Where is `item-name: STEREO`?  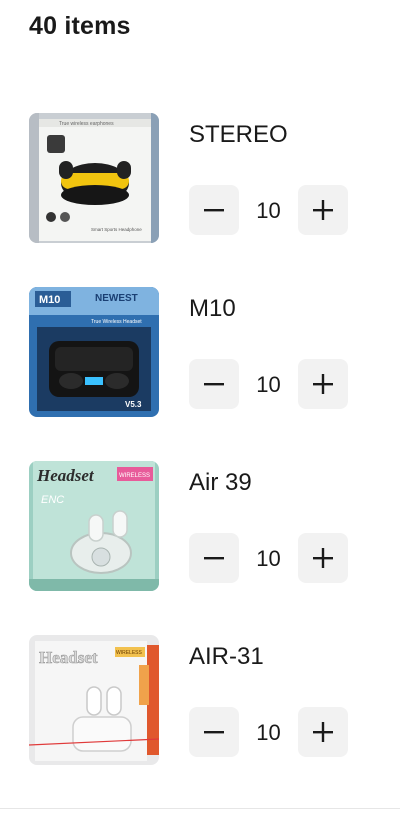 item-name: STEREO is located at coordinates (238, 134).